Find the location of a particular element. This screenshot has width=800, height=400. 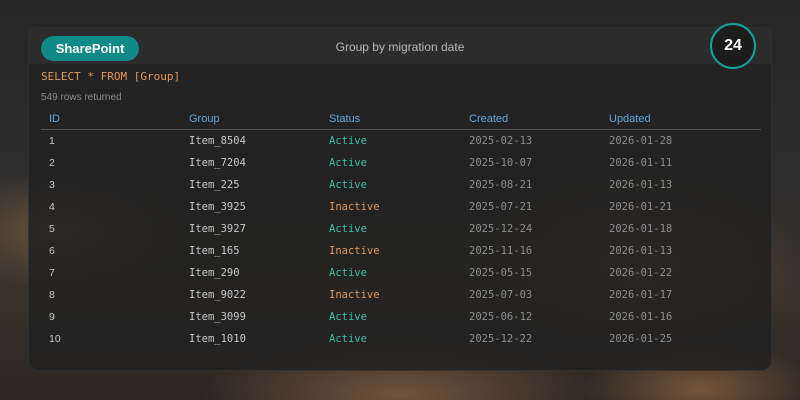

cell-id: 4 is located at coordinates (52, 207).